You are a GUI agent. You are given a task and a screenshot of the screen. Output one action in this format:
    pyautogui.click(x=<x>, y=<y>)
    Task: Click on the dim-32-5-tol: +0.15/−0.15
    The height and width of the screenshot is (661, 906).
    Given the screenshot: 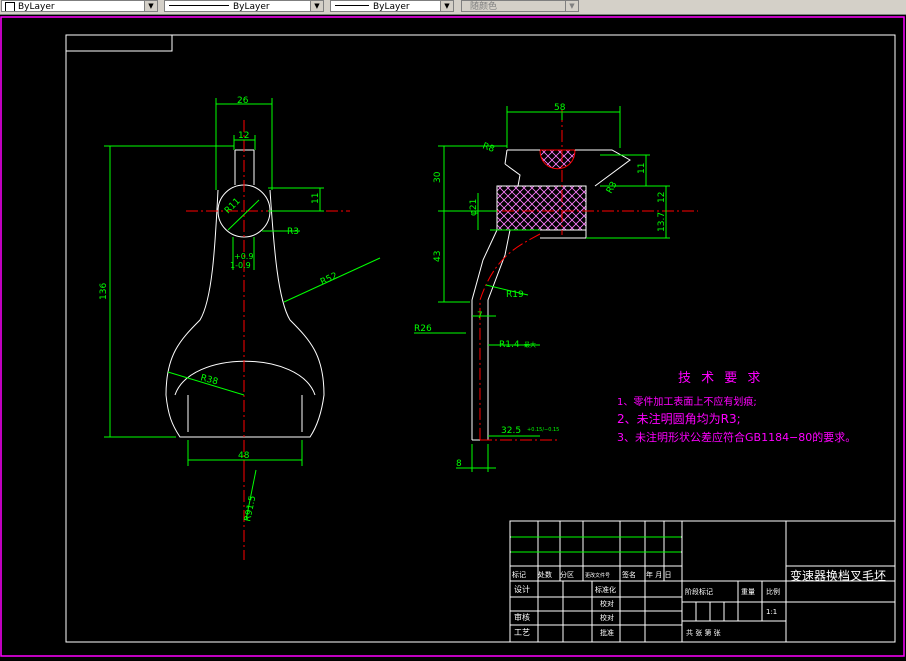 What is the action you would take?
    pyautogui.click(x=543, y=430)
    